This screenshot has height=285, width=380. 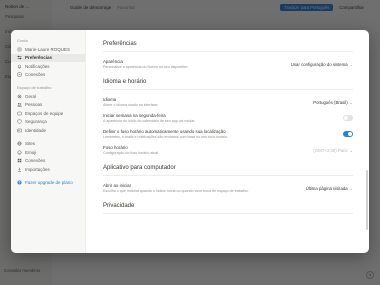 I want to click on sidebar-item-label: Pessoas, so click(x=34, y=105).